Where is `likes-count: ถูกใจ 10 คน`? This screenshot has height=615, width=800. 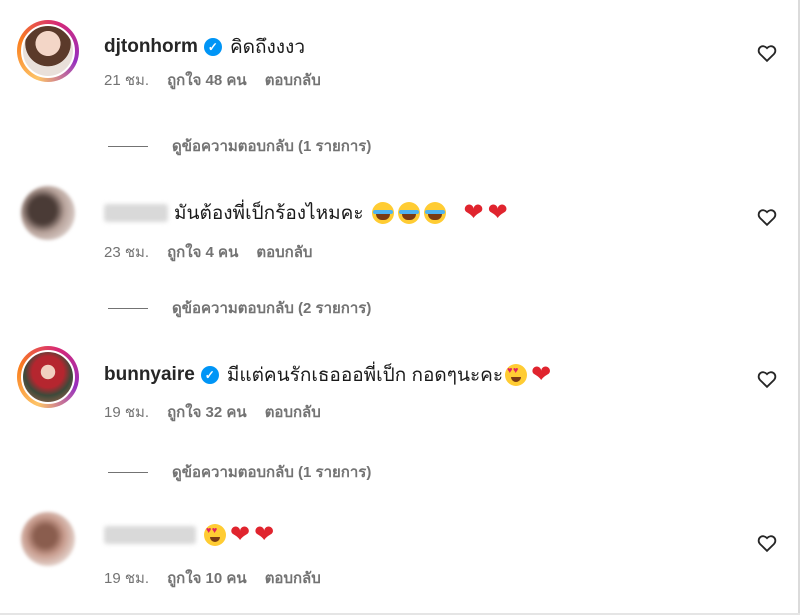
likes-count: ถูกใจ 10 คน is located at coordinates (207, 578).